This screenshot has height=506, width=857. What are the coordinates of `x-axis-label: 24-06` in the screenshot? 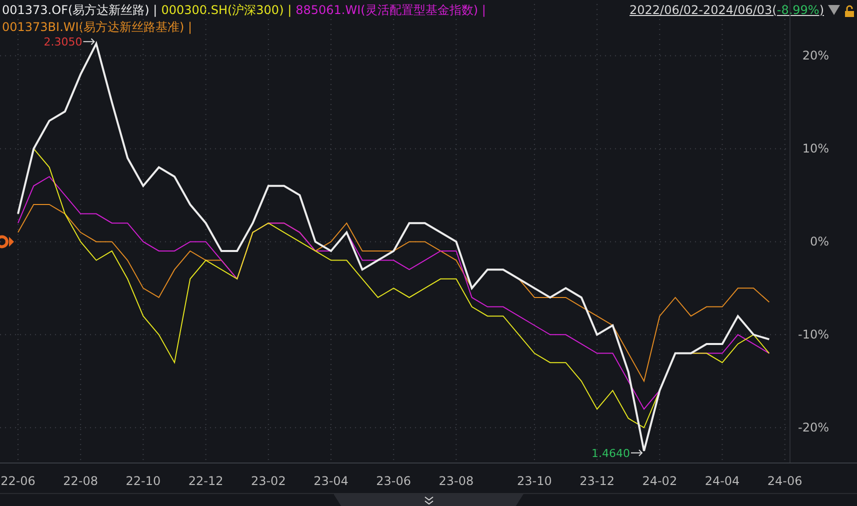 It's located at (784, 481).